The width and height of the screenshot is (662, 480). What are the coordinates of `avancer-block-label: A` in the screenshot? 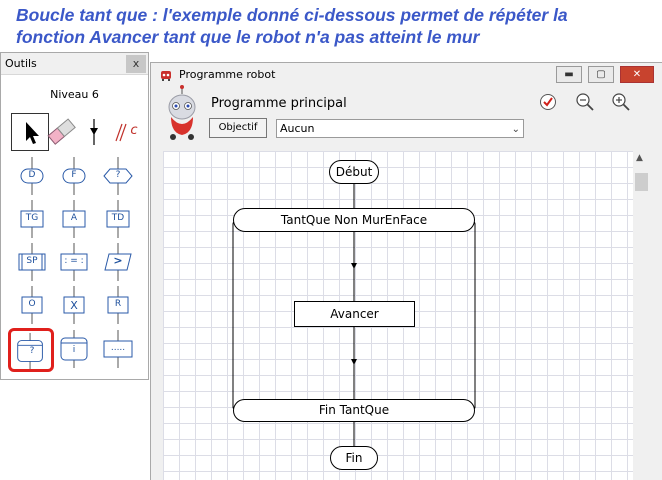 It's located at (74, 218).